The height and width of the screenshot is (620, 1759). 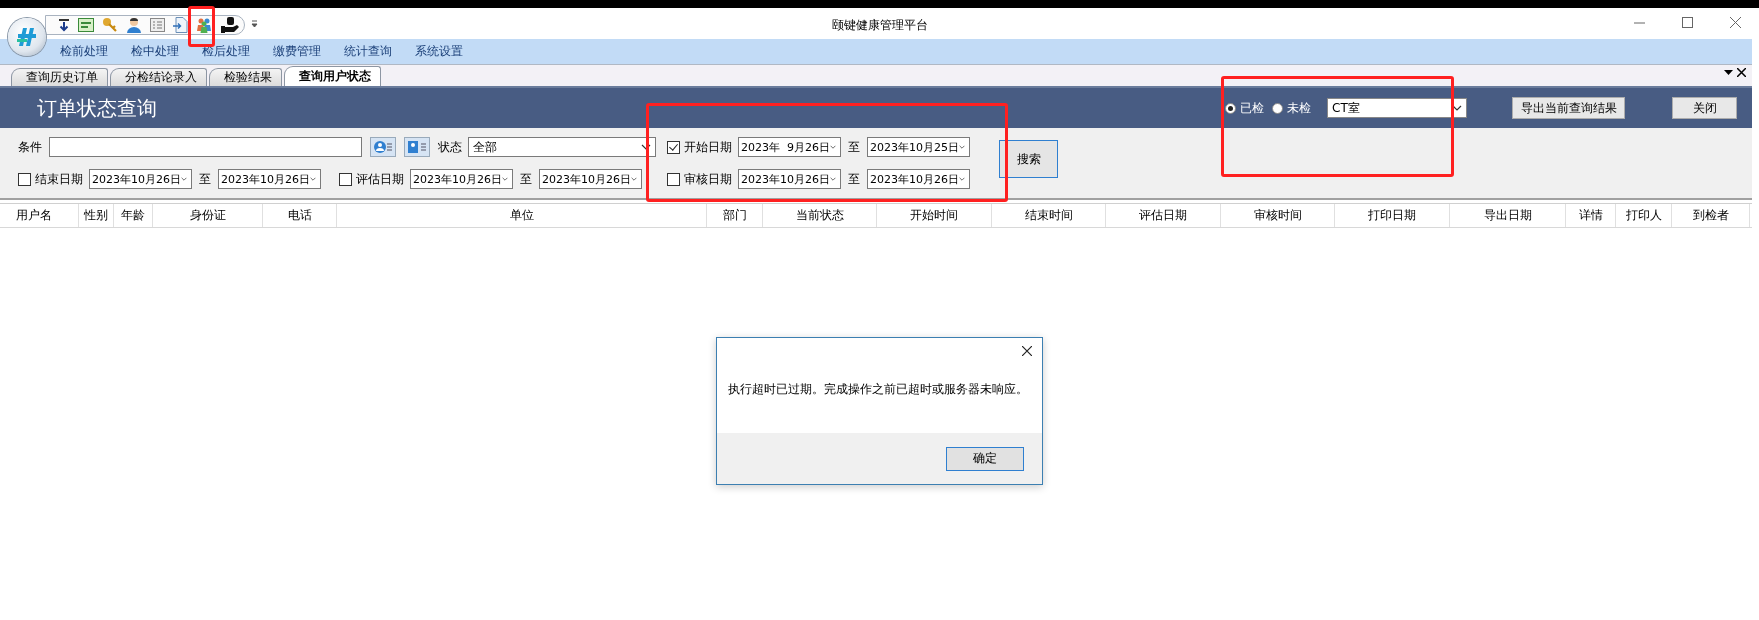 I want to click on export-button: 导出当前查询结果, so click(x=1568, y=108).